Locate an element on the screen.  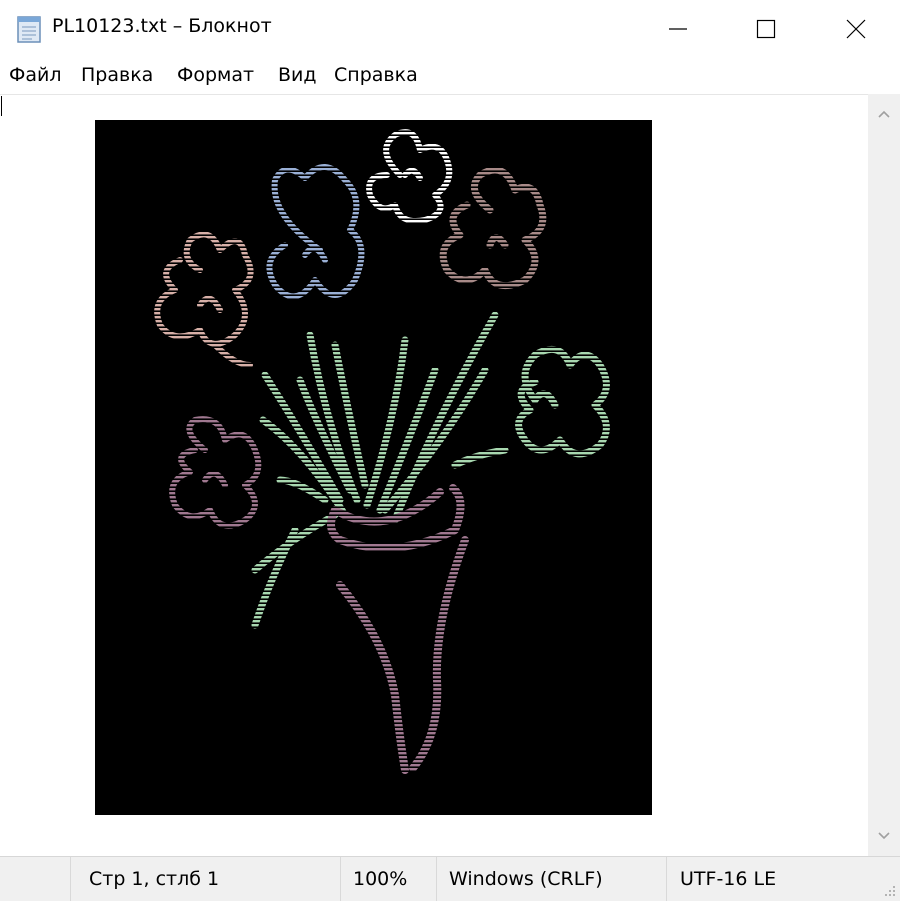
close-icon is located at coordinates (856, 29).